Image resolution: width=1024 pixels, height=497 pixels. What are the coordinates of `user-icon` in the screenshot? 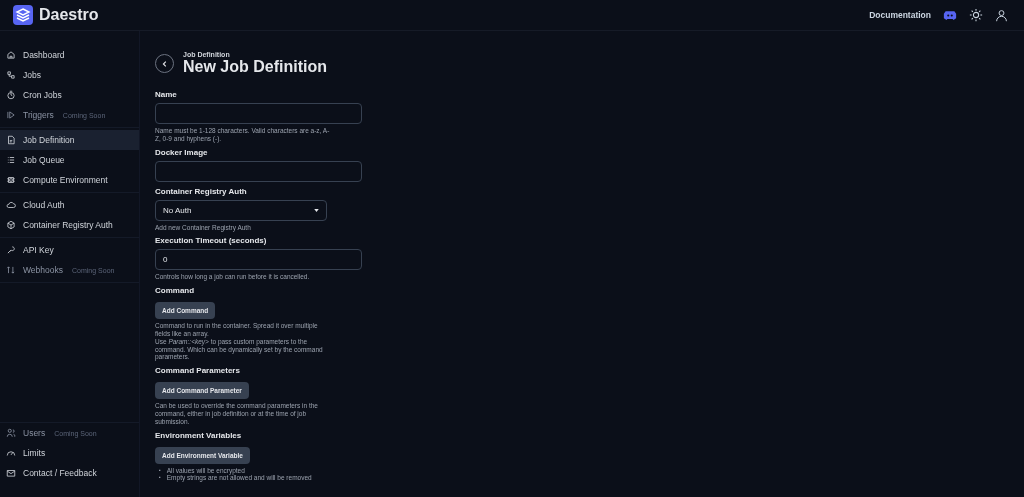 It's located at (1001, 15).